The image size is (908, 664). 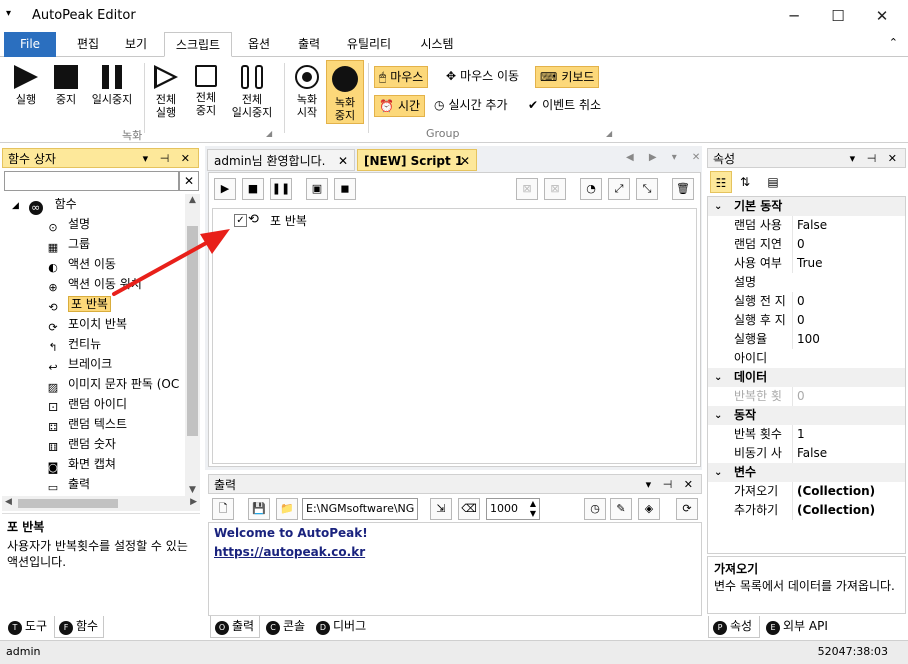 I want to click on property-row: 아이디, so click(x=806, y=358).